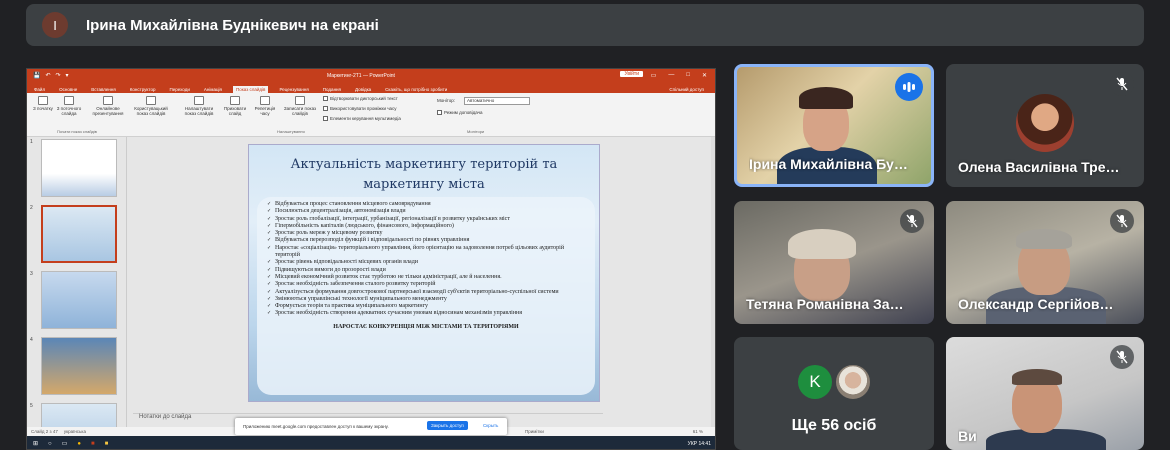  Describe the element at coordinates (300, 100) in the screenshot. I see `record-icon` at that location.